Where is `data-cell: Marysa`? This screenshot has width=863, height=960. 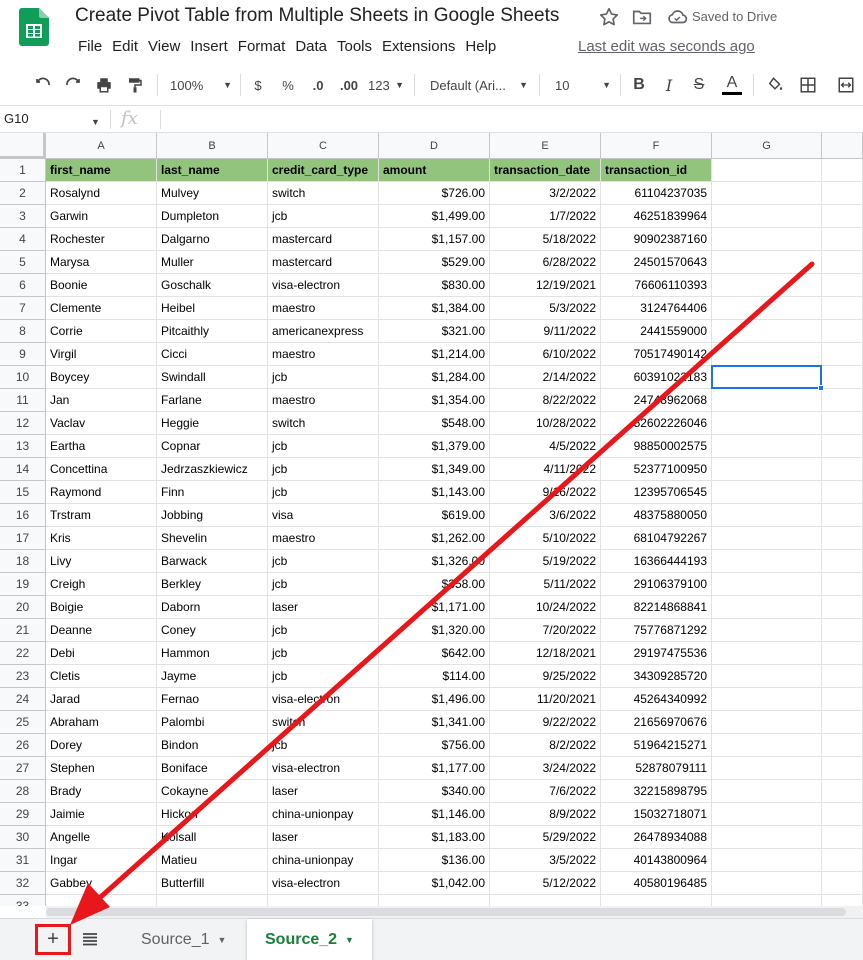 data-cell: Marysa is located at coordinates (101, 262).